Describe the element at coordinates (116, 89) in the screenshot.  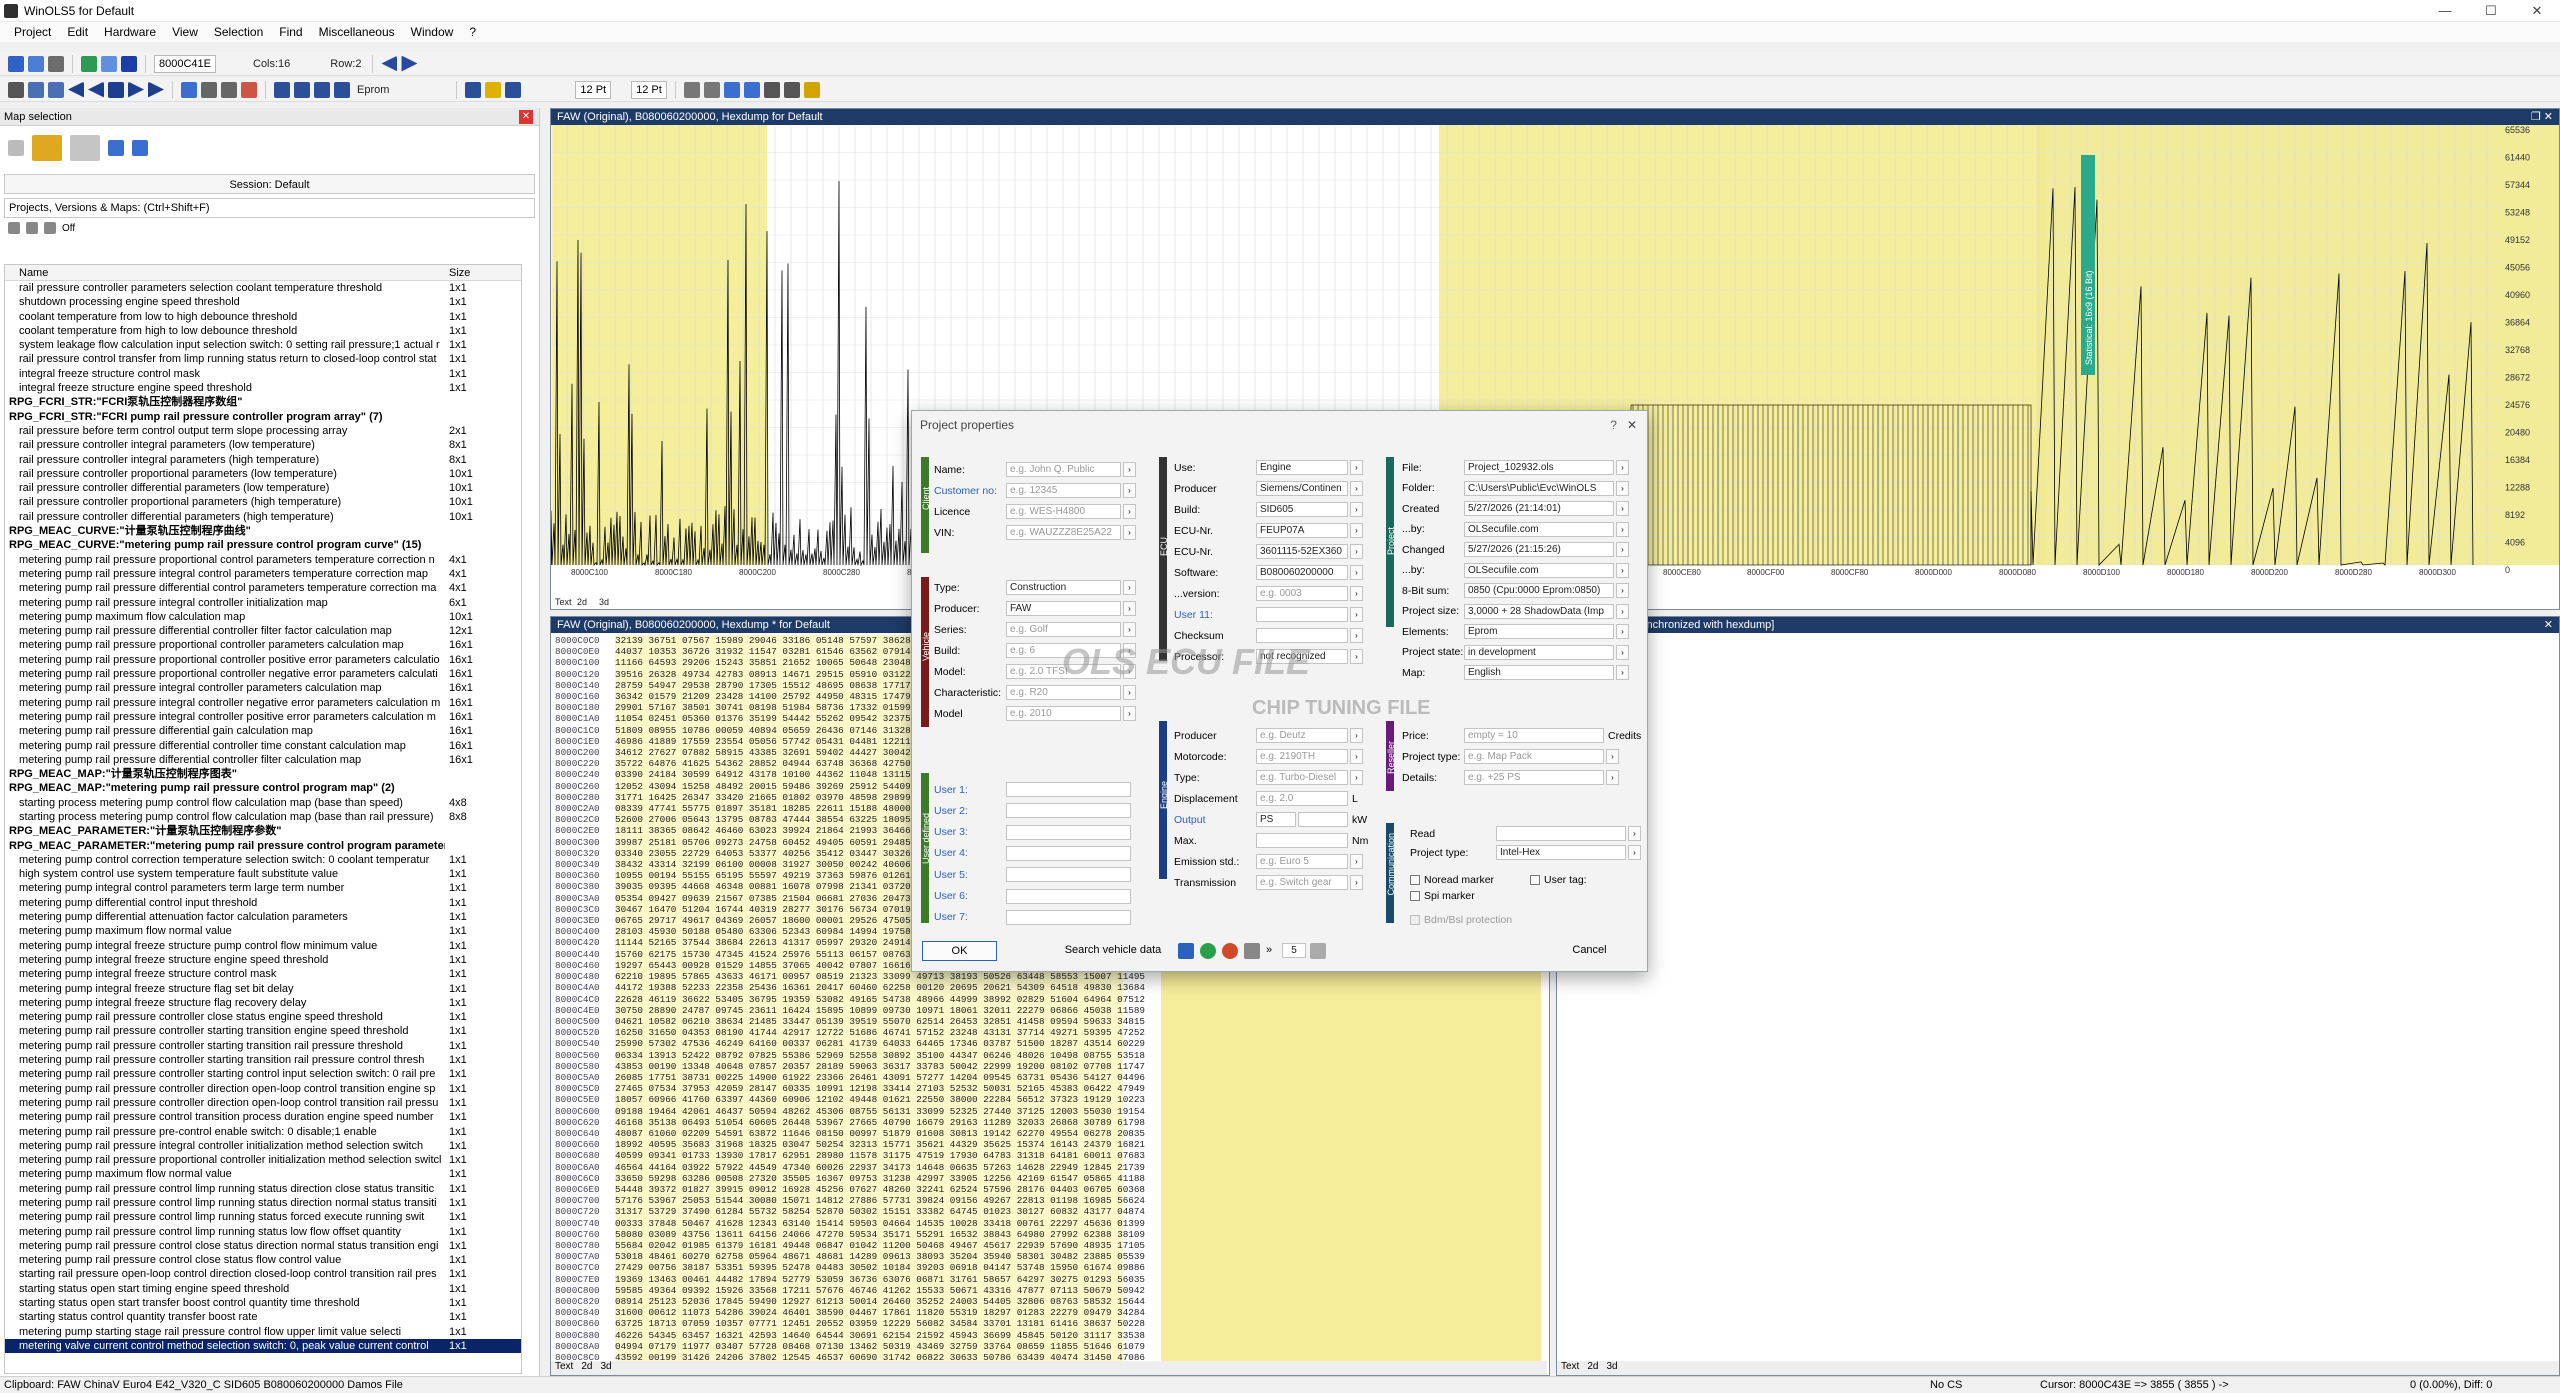
I see `stop-icon` at that location.